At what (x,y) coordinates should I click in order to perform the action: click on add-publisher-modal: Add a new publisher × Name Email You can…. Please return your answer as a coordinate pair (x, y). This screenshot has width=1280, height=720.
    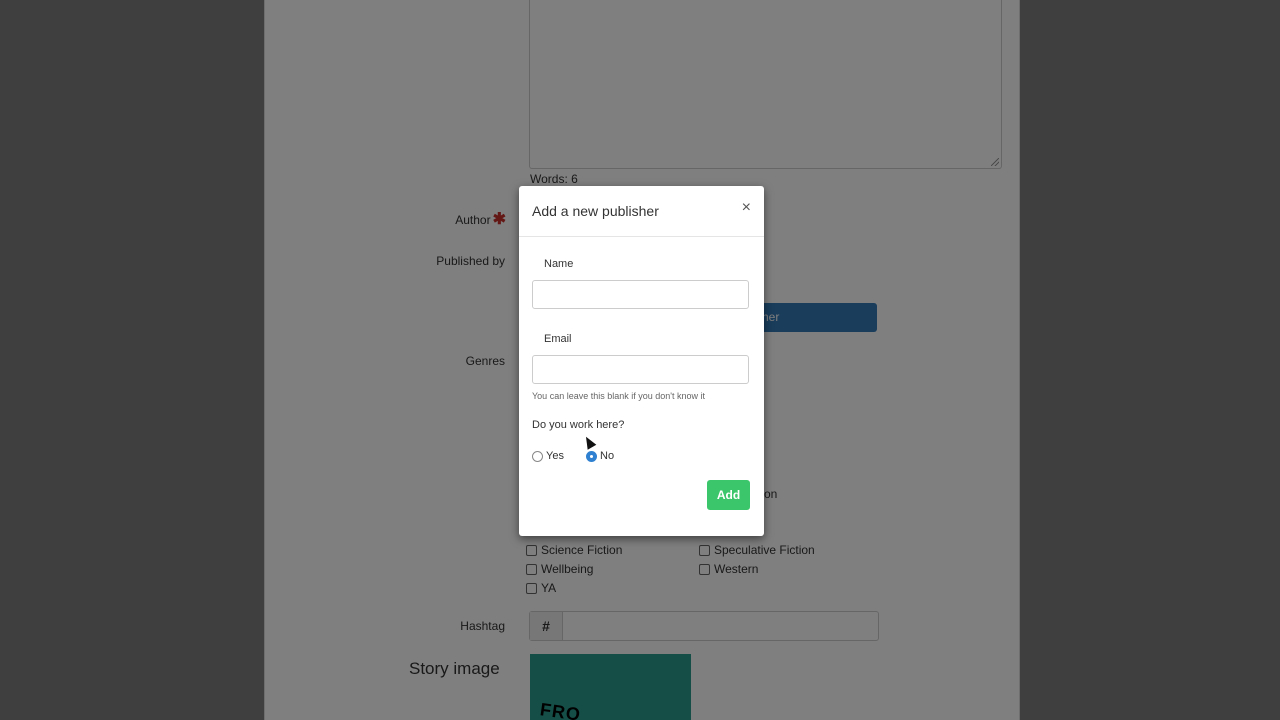
    Looking at the image, I should click on (641, 361).